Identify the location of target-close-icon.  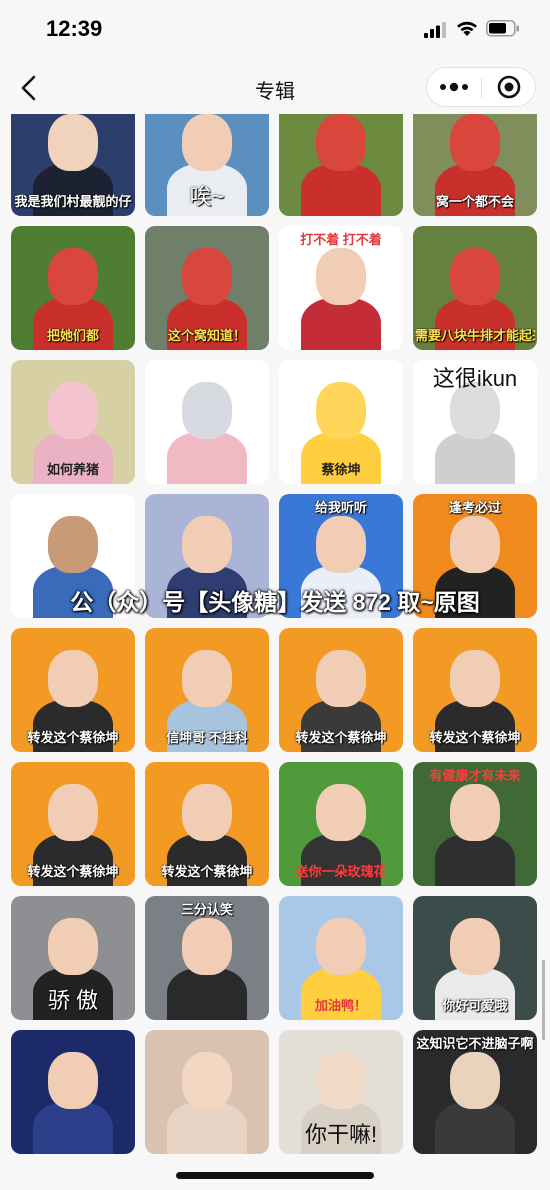
(509, 87).